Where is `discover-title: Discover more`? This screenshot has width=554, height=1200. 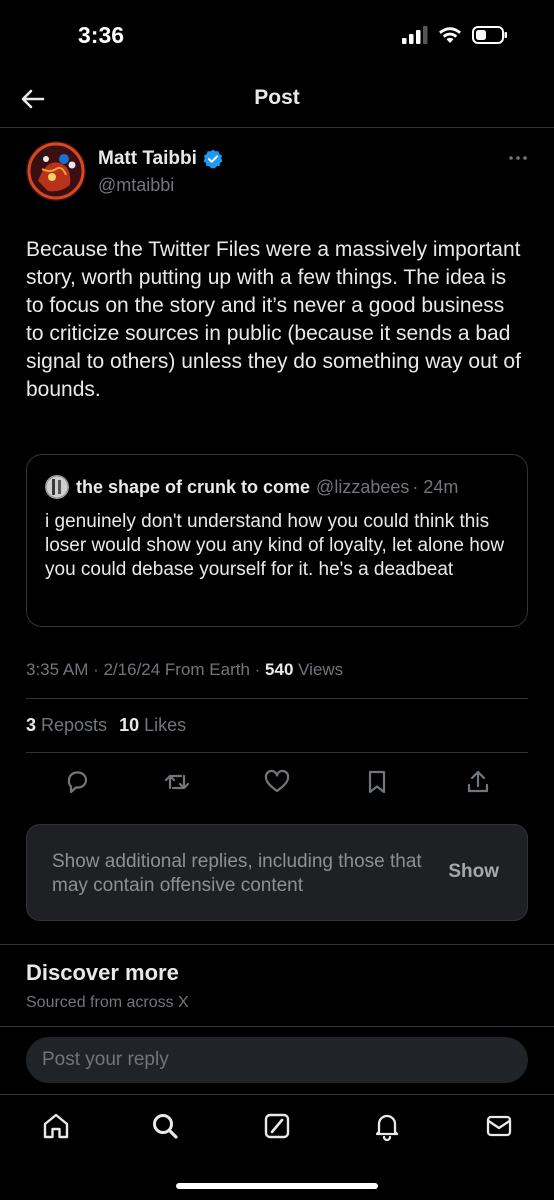 discover-title: Discover more is located at coordinates (102, 972).